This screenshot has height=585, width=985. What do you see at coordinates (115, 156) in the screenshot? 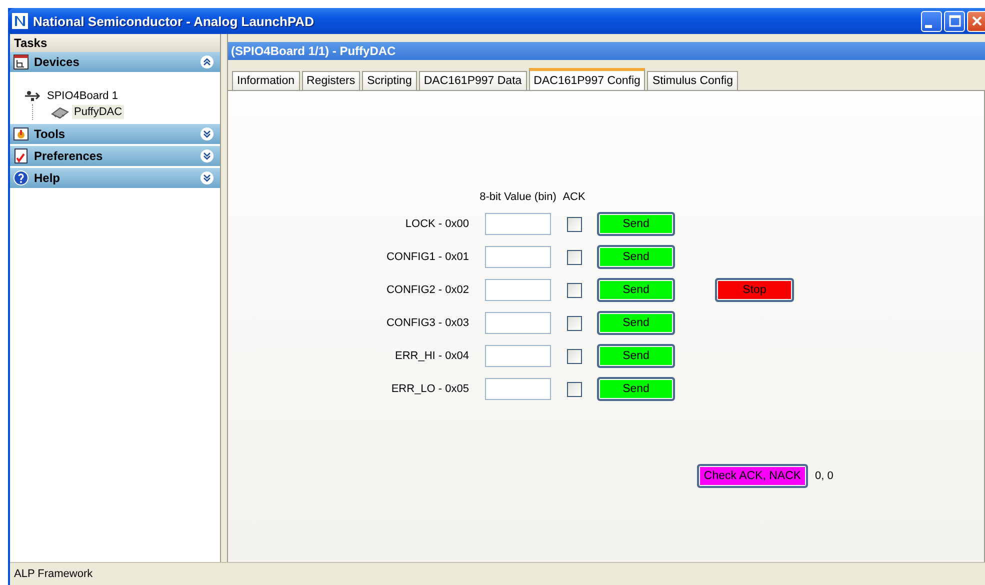
I see `section-header: Preferences` at bounding box center [115, 156].